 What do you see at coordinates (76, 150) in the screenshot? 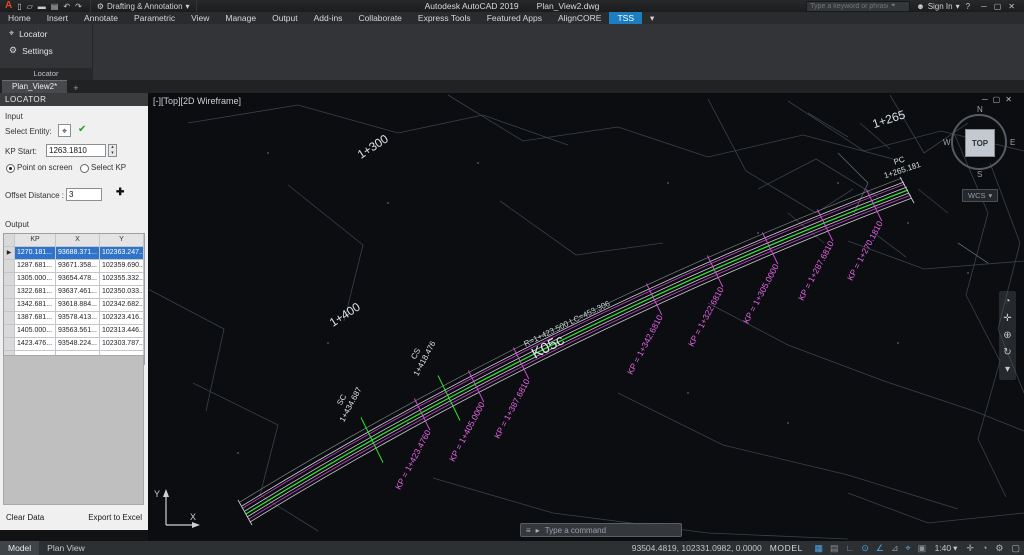
I see `kp-start-input` at bounding box center [76, 150].